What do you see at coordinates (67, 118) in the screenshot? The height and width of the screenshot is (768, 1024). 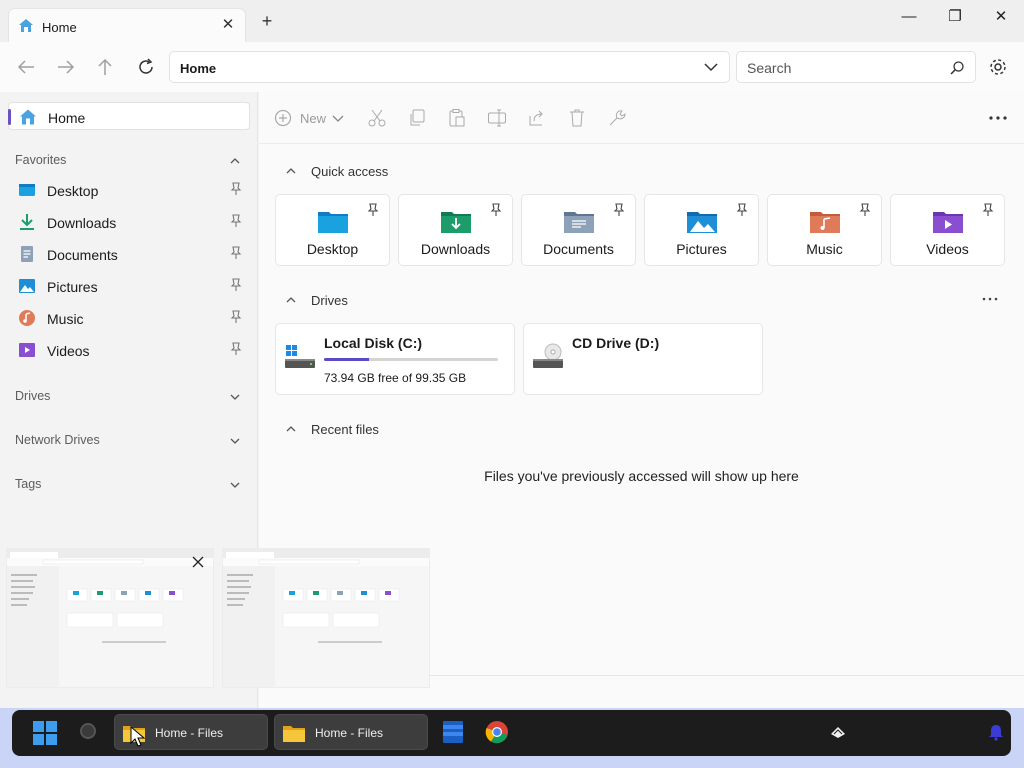 I see `sidebar-item-label: Home` at bounding box center [67, 118].